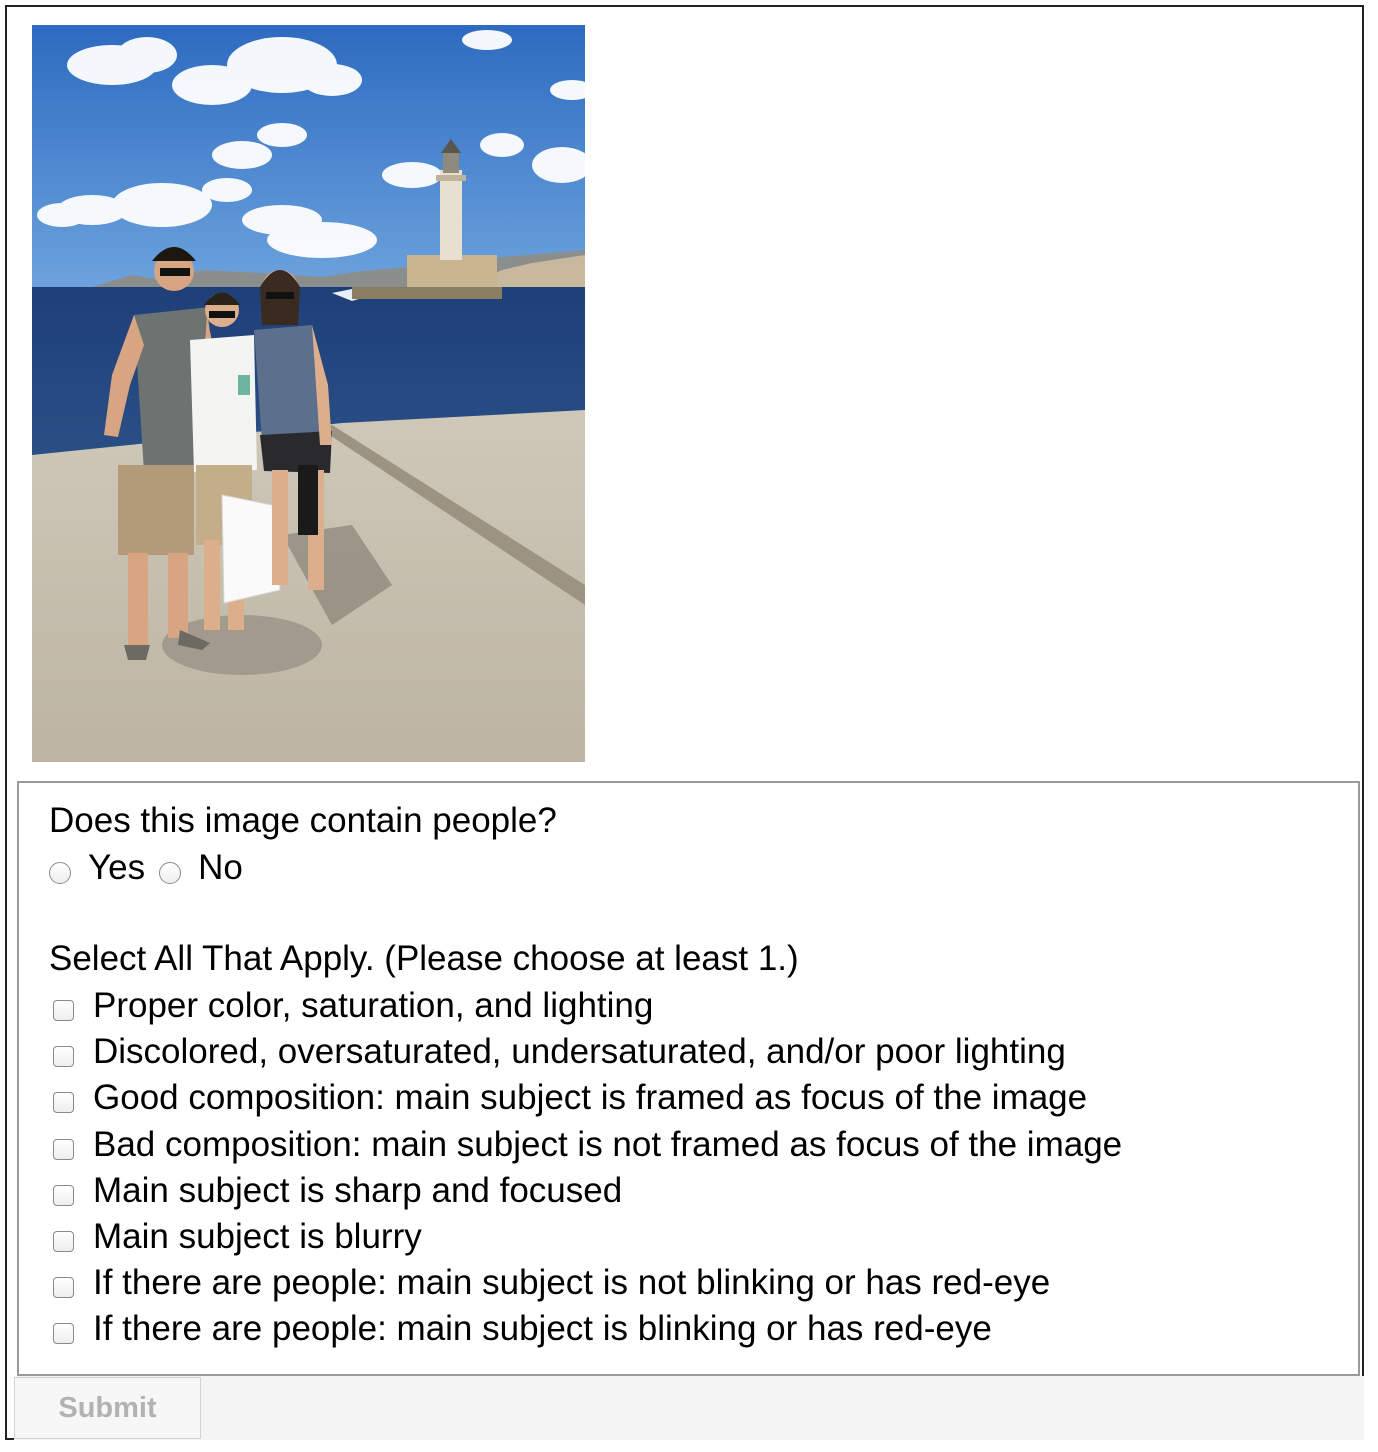 The image size is (1378, 1452). What do you see at coordinates (170, 873) in the screenshot?
I see `radio-no` at bounding box center [170, 873].